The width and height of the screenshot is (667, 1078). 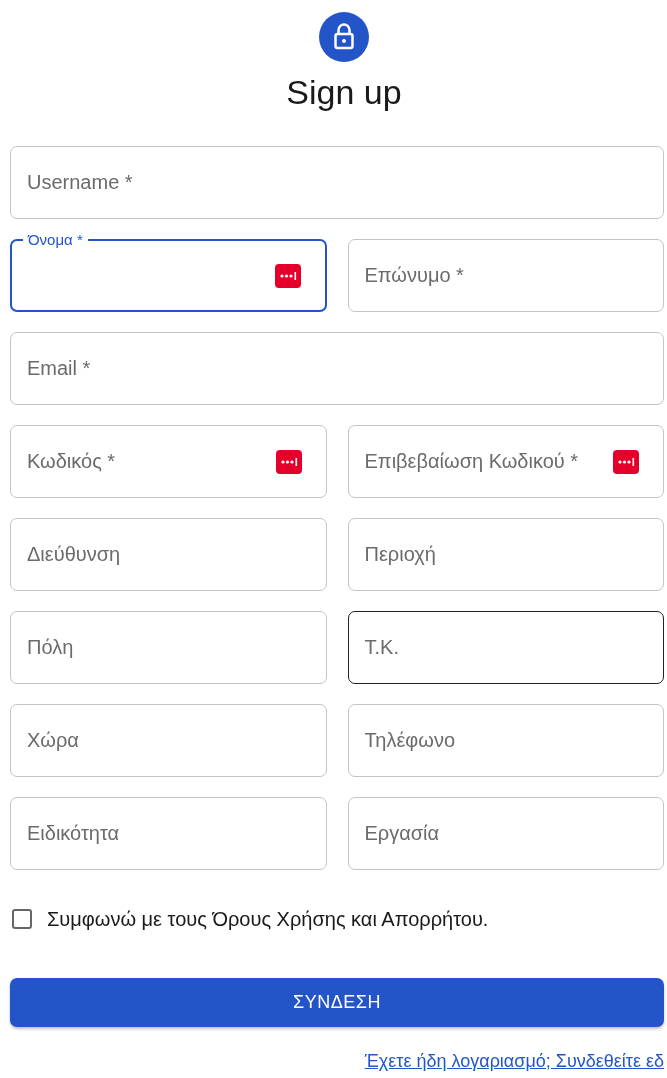 What do you see at coordinates (168, 461) in the screenshot?
I see `text-field: Κωδικός *` at bounding box center [168, 461].